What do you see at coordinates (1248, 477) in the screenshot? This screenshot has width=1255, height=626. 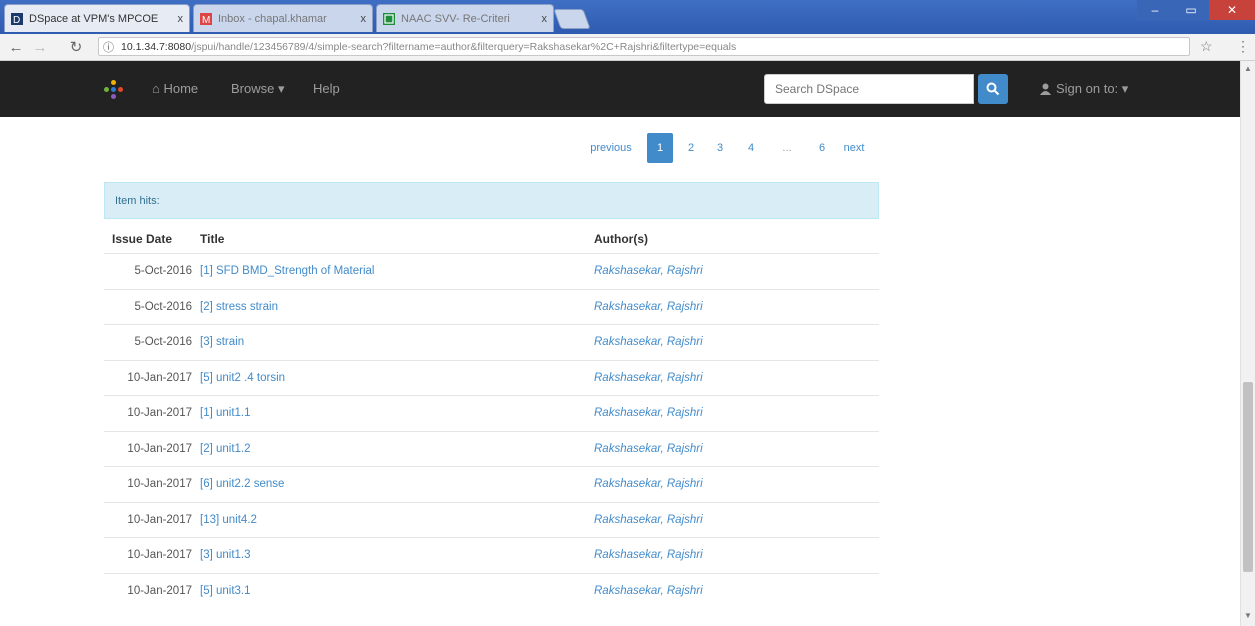 I see `scrollbar-thumb` at bounding box center [1248, 477].